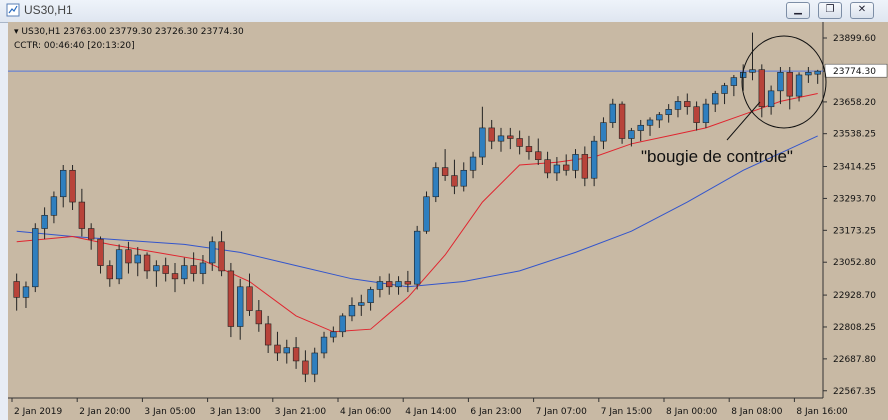 The width and height of the screenshot is (888, 420). What do you see at coordinates (854, 231) in the screenshot?
I see `y-tick-label: 23173.25` at bounding box center [854, 231].